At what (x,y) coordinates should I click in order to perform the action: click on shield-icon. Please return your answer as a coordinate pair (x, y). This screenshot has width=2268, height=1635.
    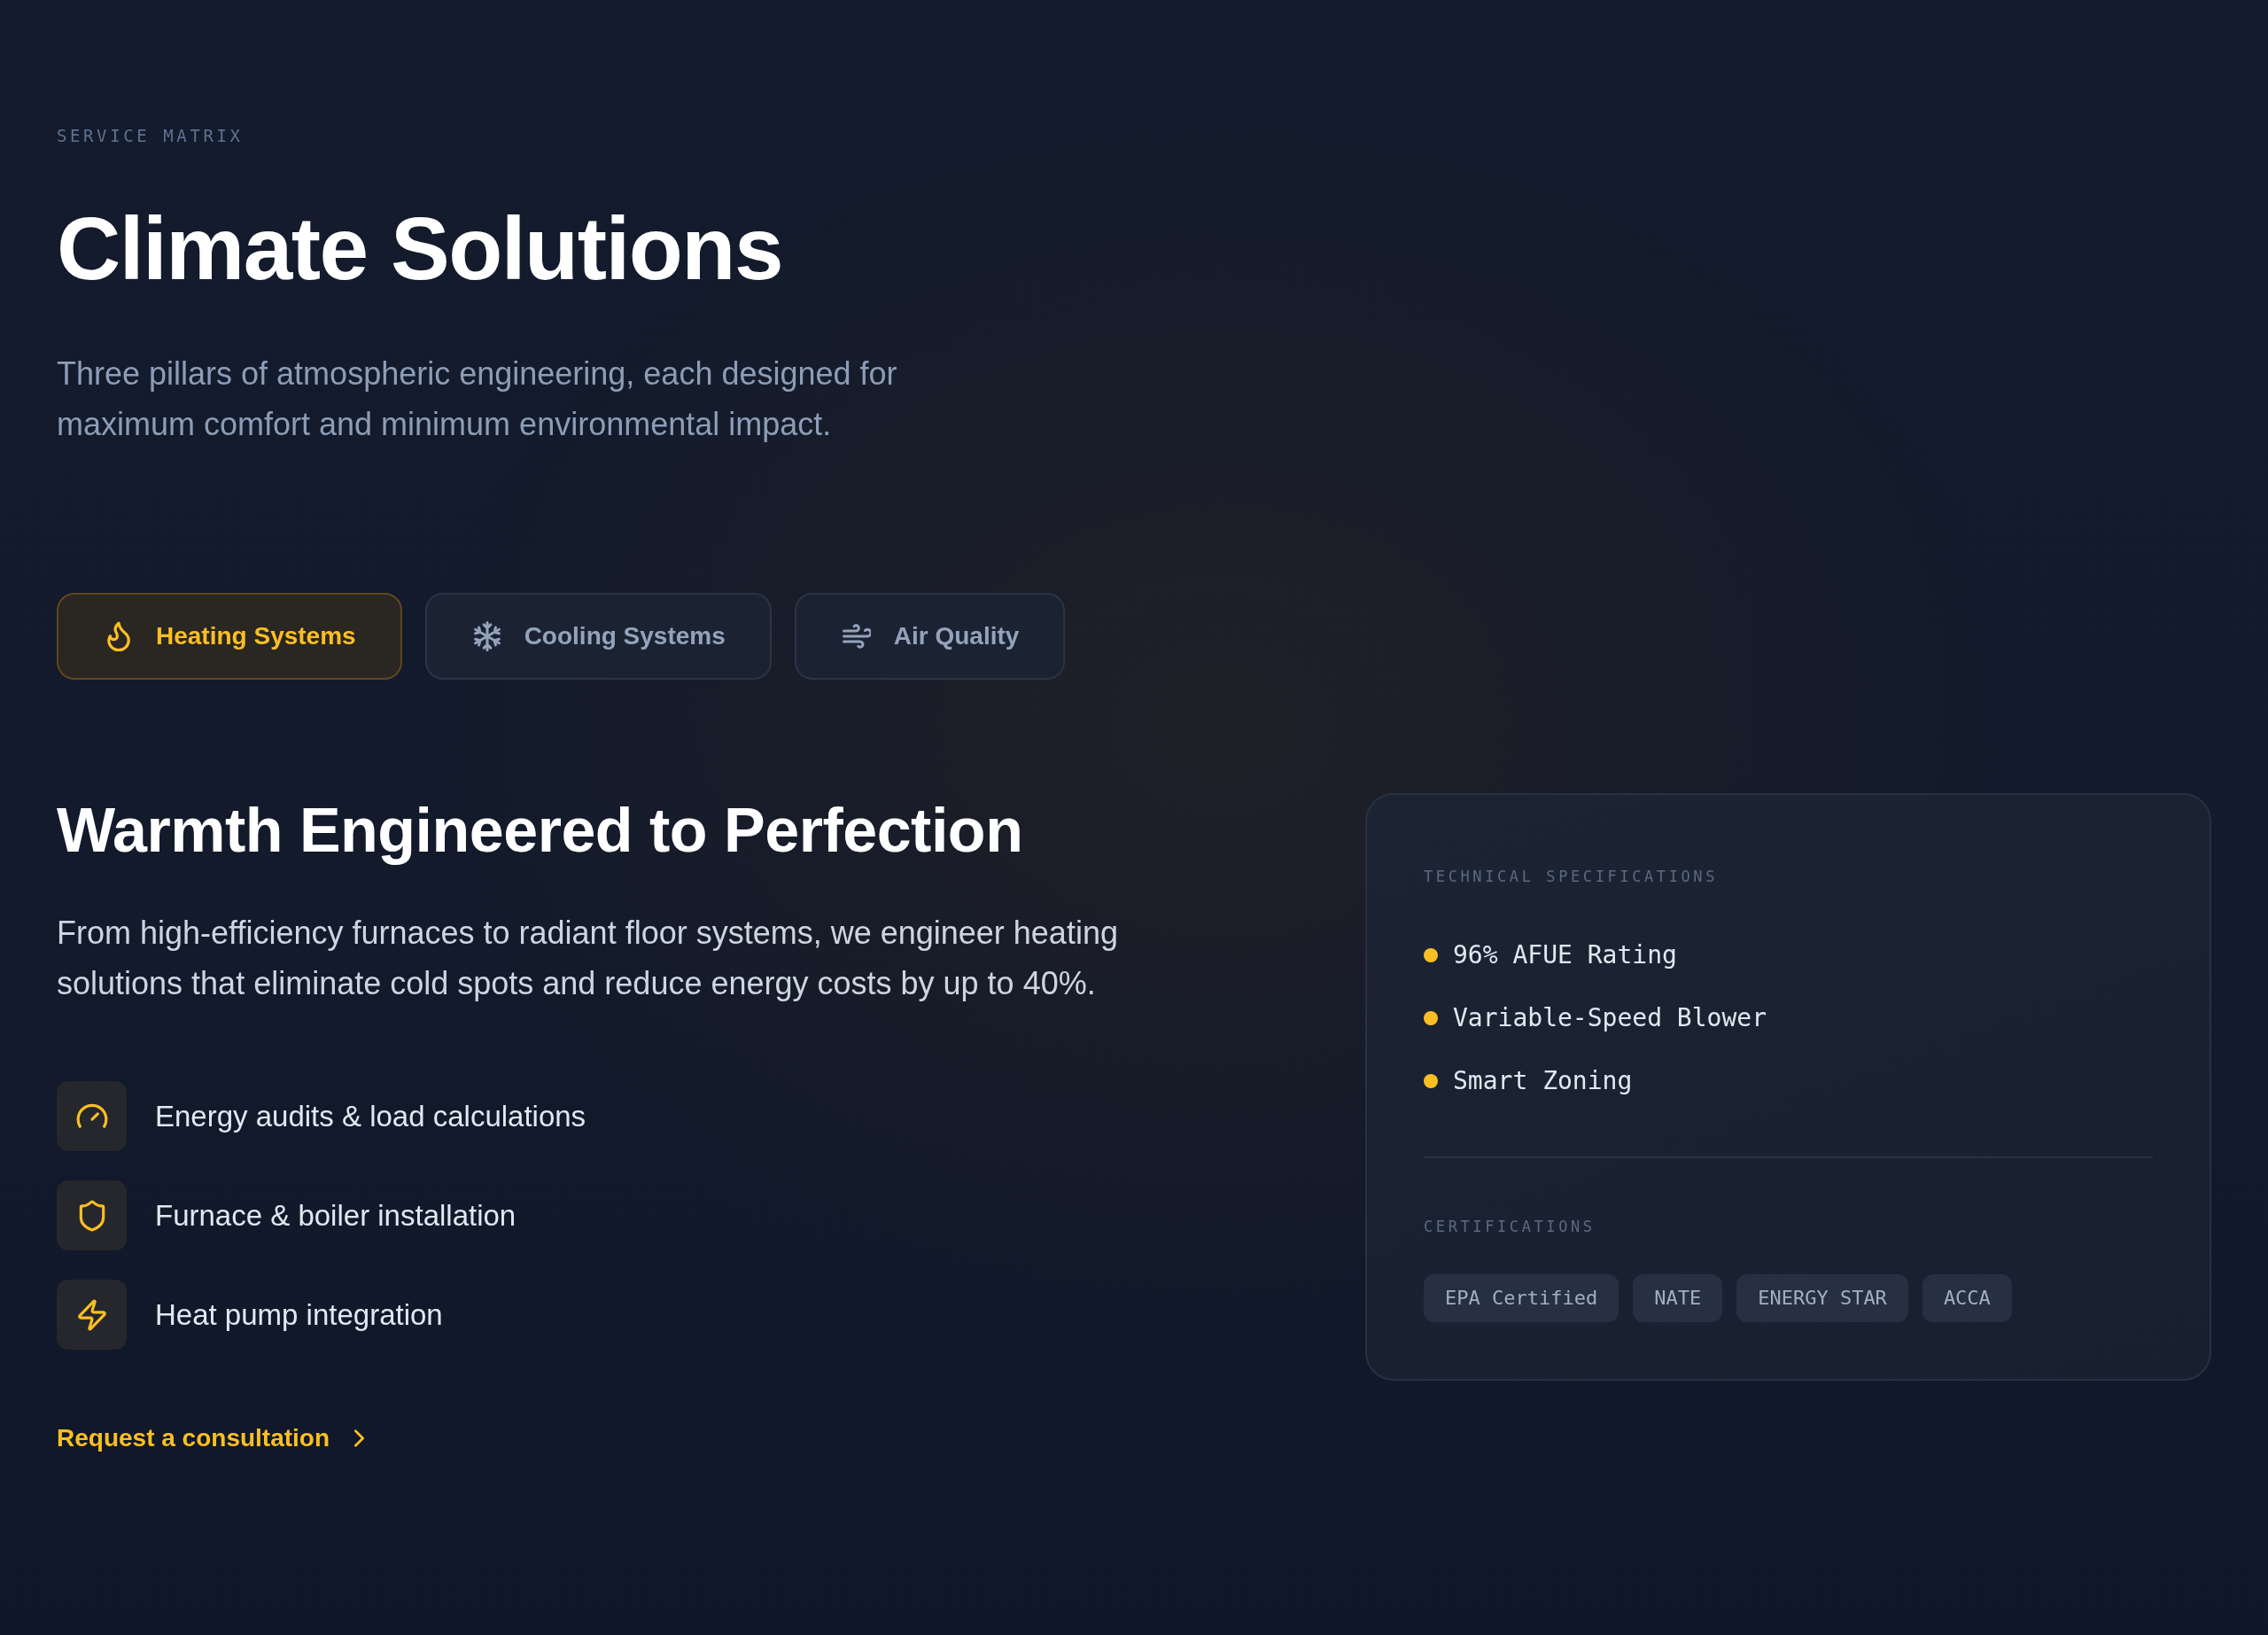
    Looking at the image, I should click on (92, 1215).